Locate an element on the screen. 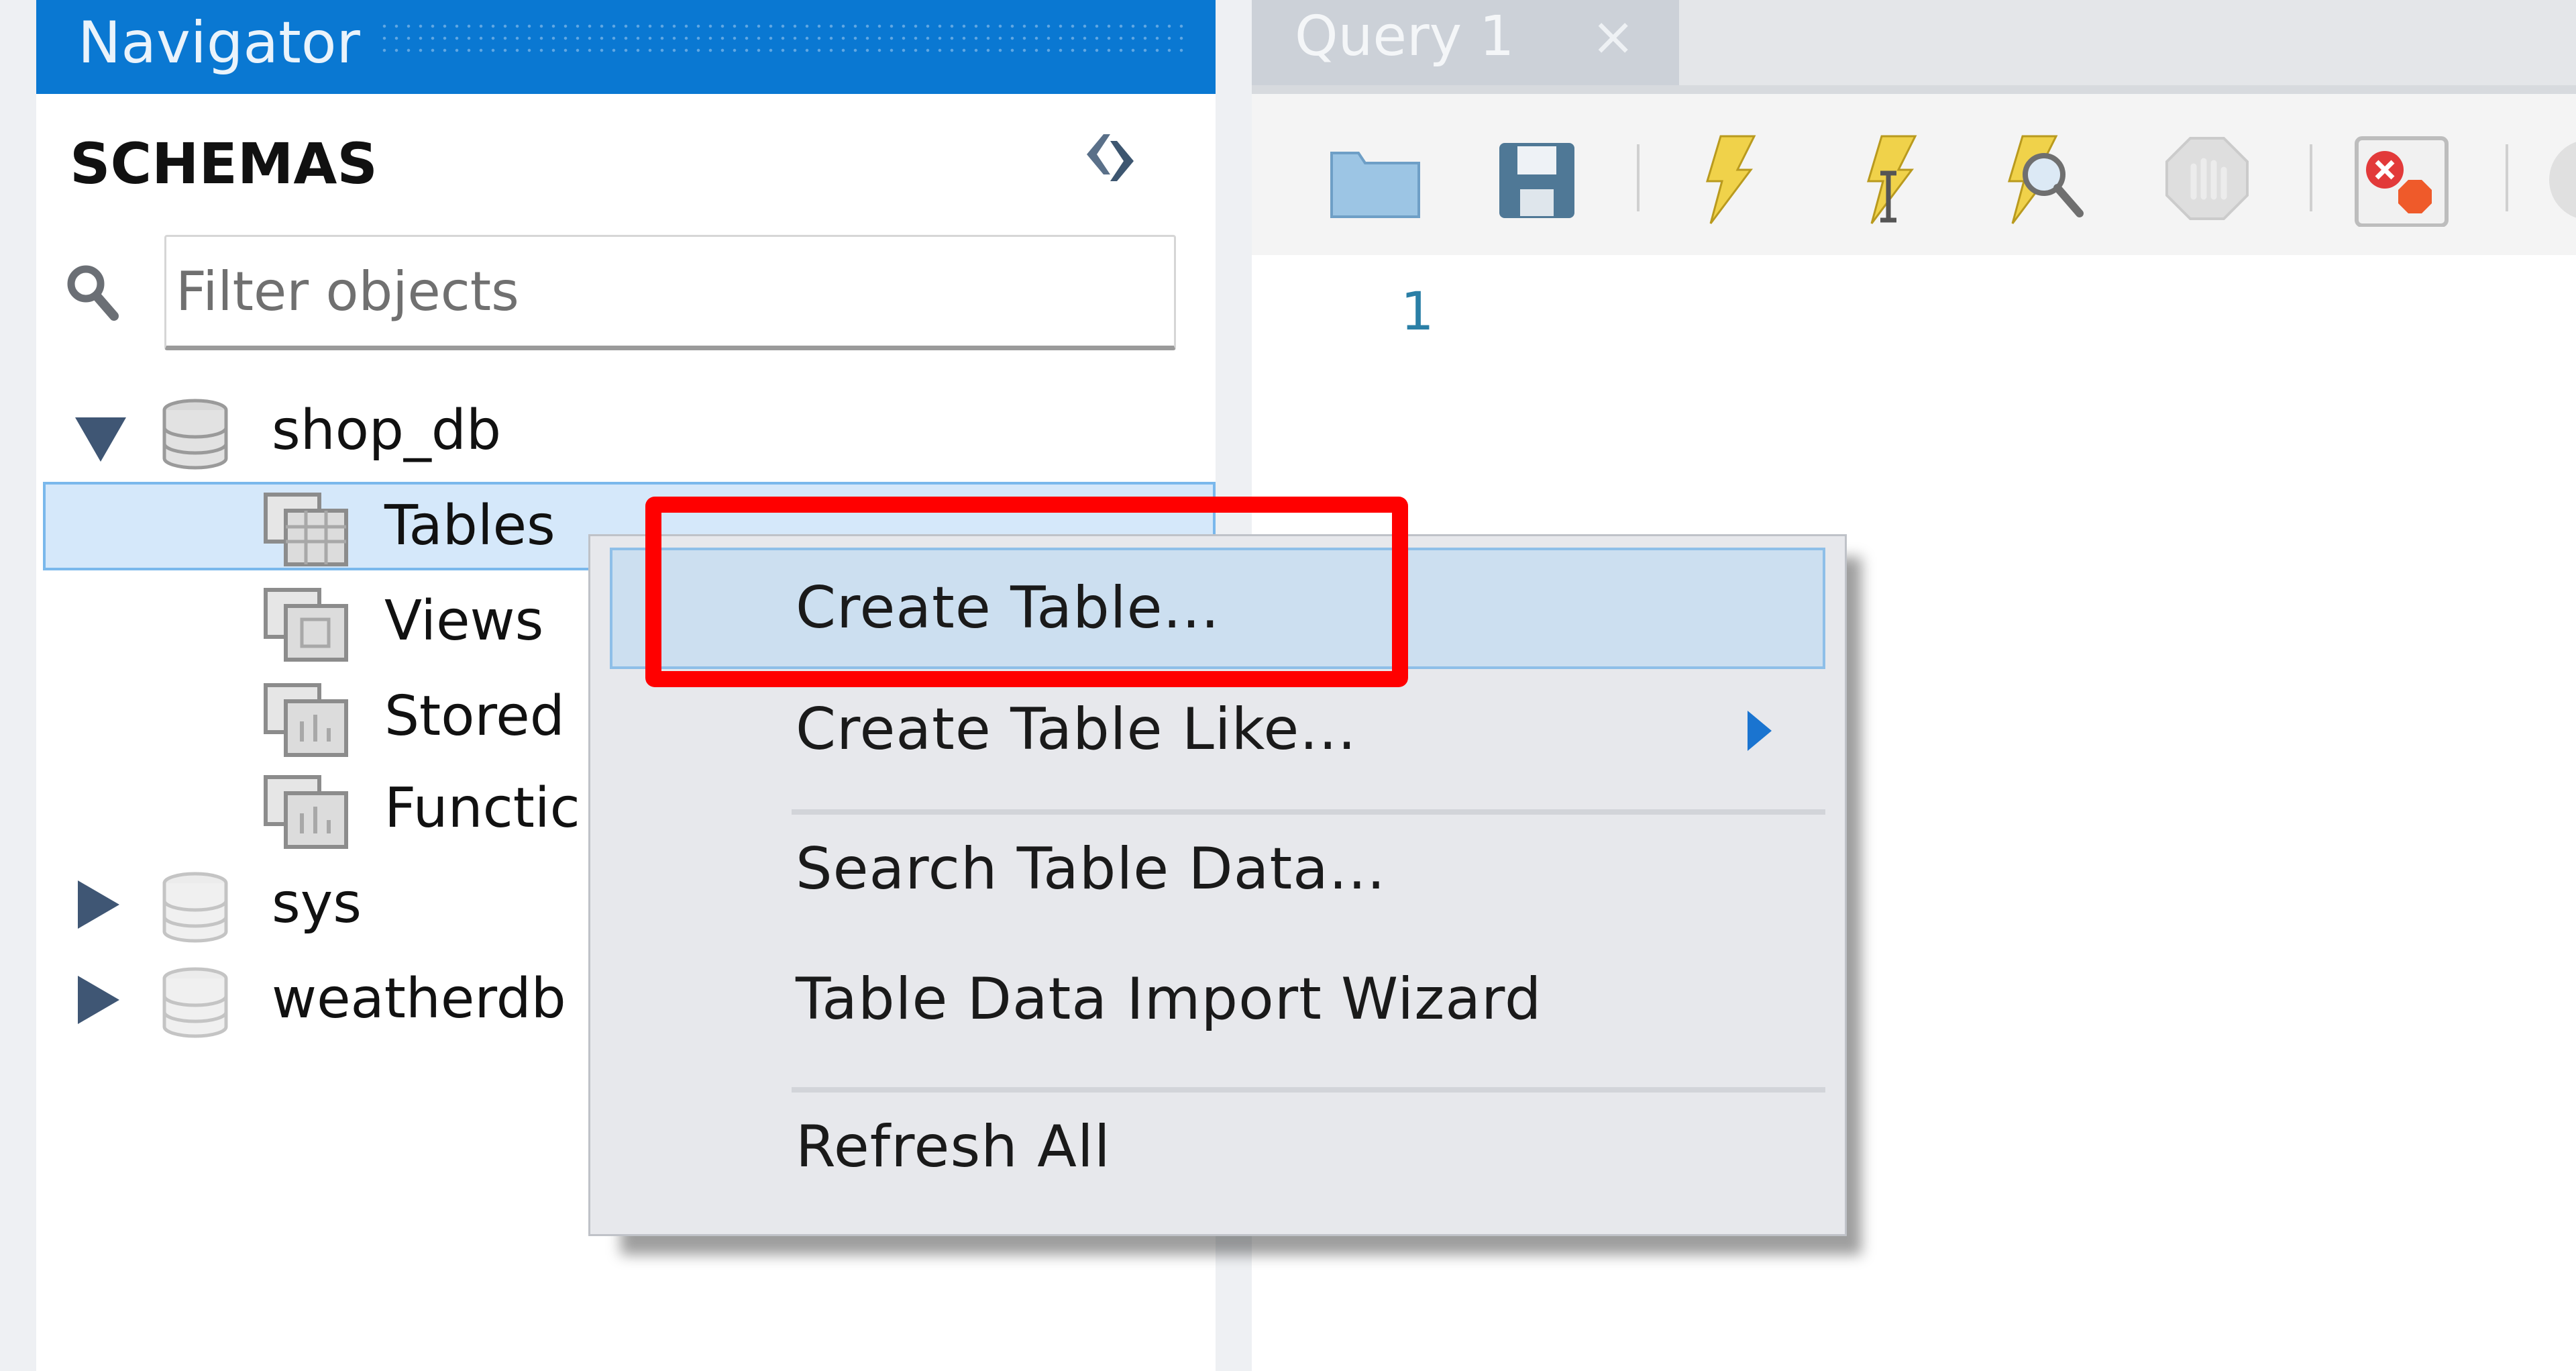 The height and width of the screenshot is (1371, 2576). filter-objects-input is located at coordinates (670, 292).